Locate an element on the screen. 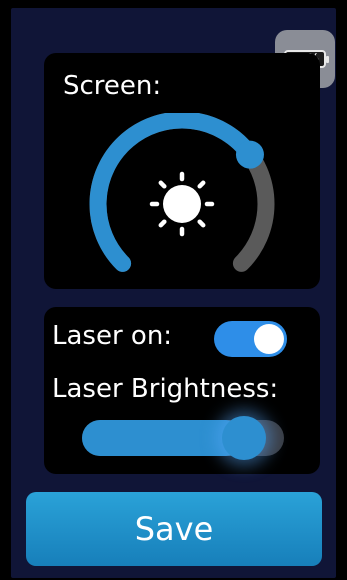 The image size is (347, 580). sun-icon is located at coordinates (182, 204).